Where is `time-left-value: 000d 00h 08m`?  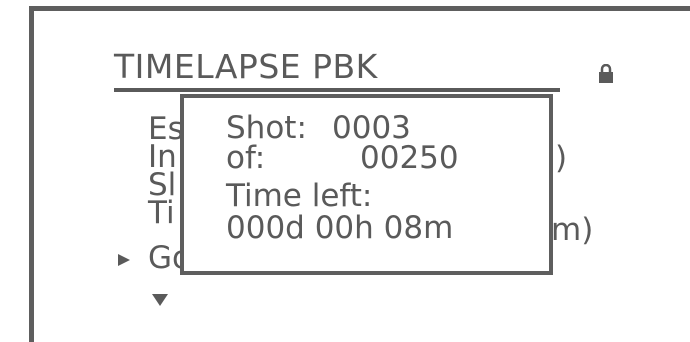
time-left-value: 000d 00h 08m is located at coordinates (340, 228).